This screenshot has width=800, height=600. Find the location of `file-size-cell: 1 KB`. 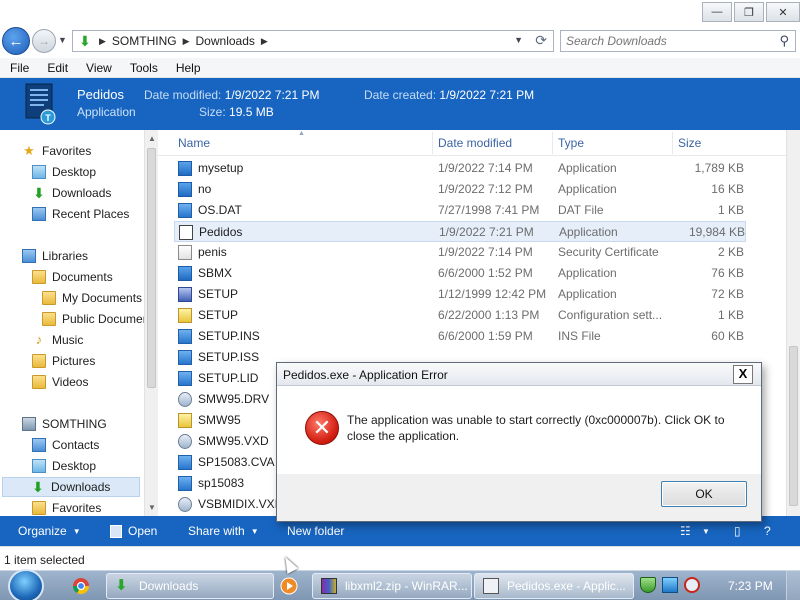

file-size-cell: 1 KB is located at coordinates (730, 315).